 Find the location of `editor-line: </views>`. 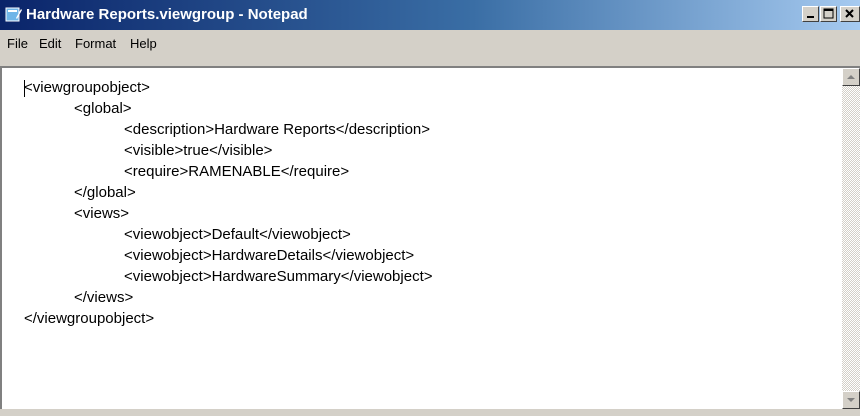

editor-line: </views> is located at coordinates (79, 297).